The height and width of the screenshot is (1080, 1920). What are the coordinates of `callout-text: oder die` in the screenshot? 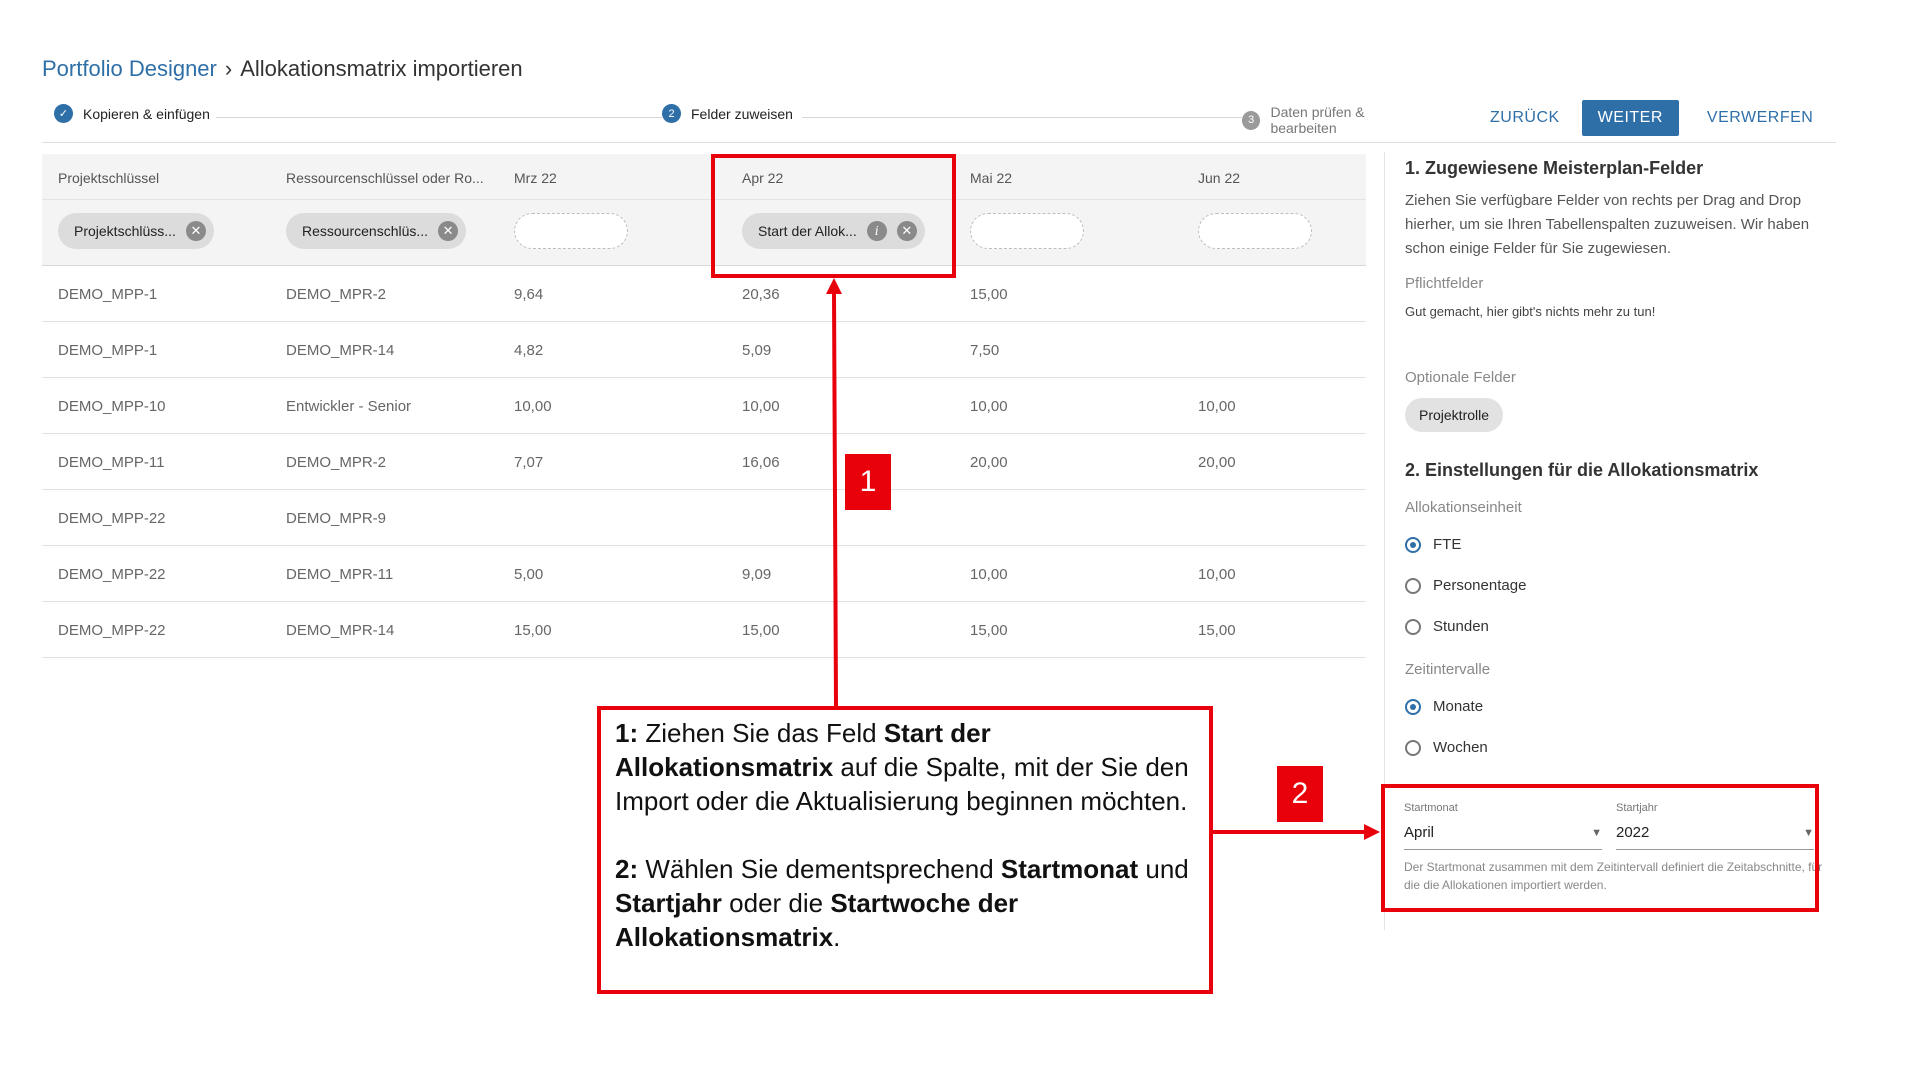 It's located at (776, 903).